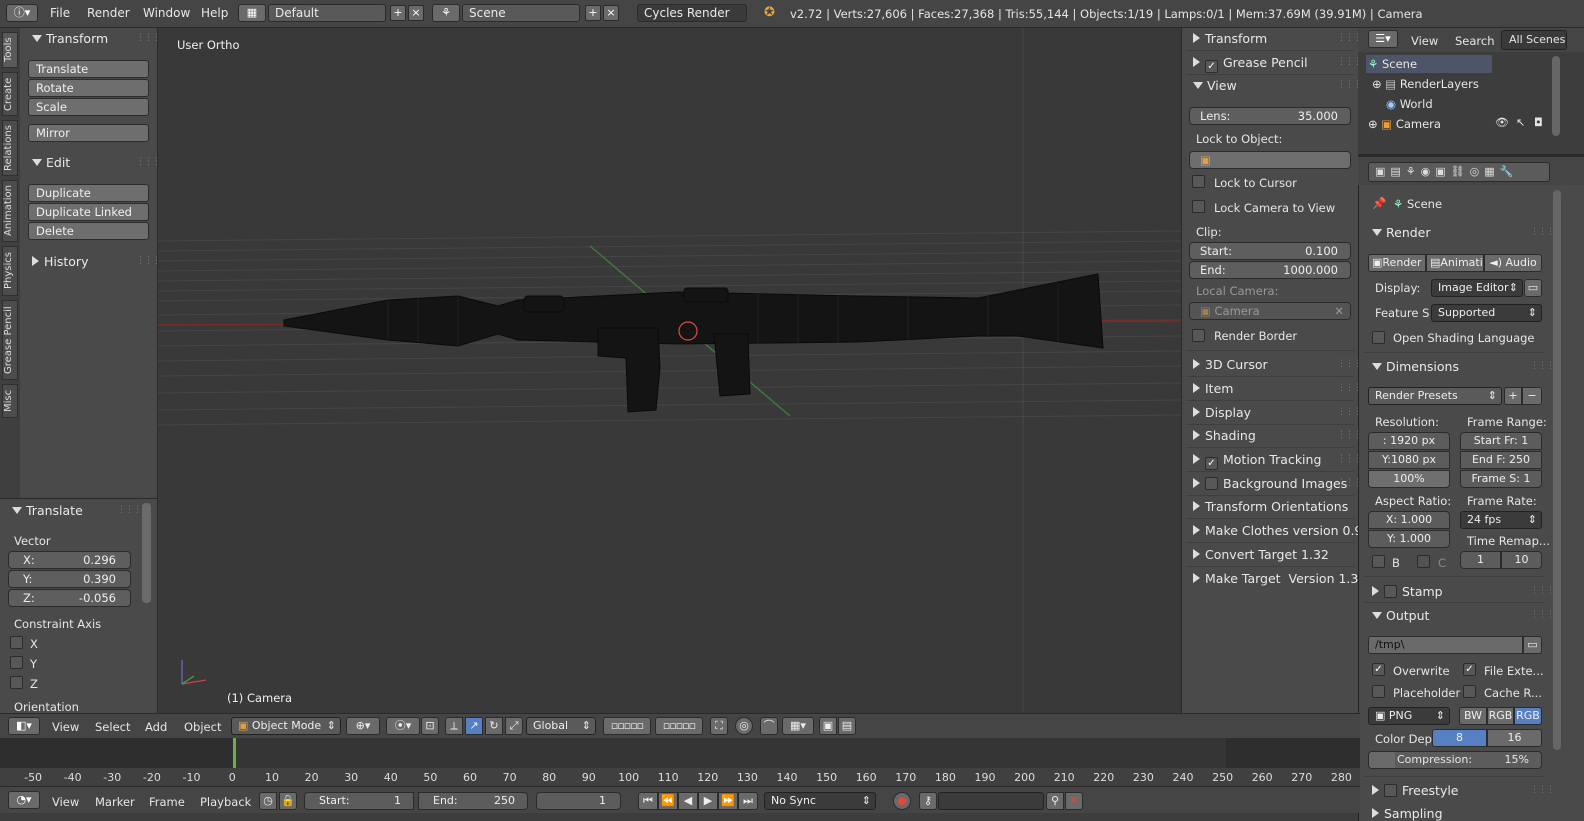 The image size is (1584, 821). I want to click on lock-layers-icon: ⛶, so click(719, 726).